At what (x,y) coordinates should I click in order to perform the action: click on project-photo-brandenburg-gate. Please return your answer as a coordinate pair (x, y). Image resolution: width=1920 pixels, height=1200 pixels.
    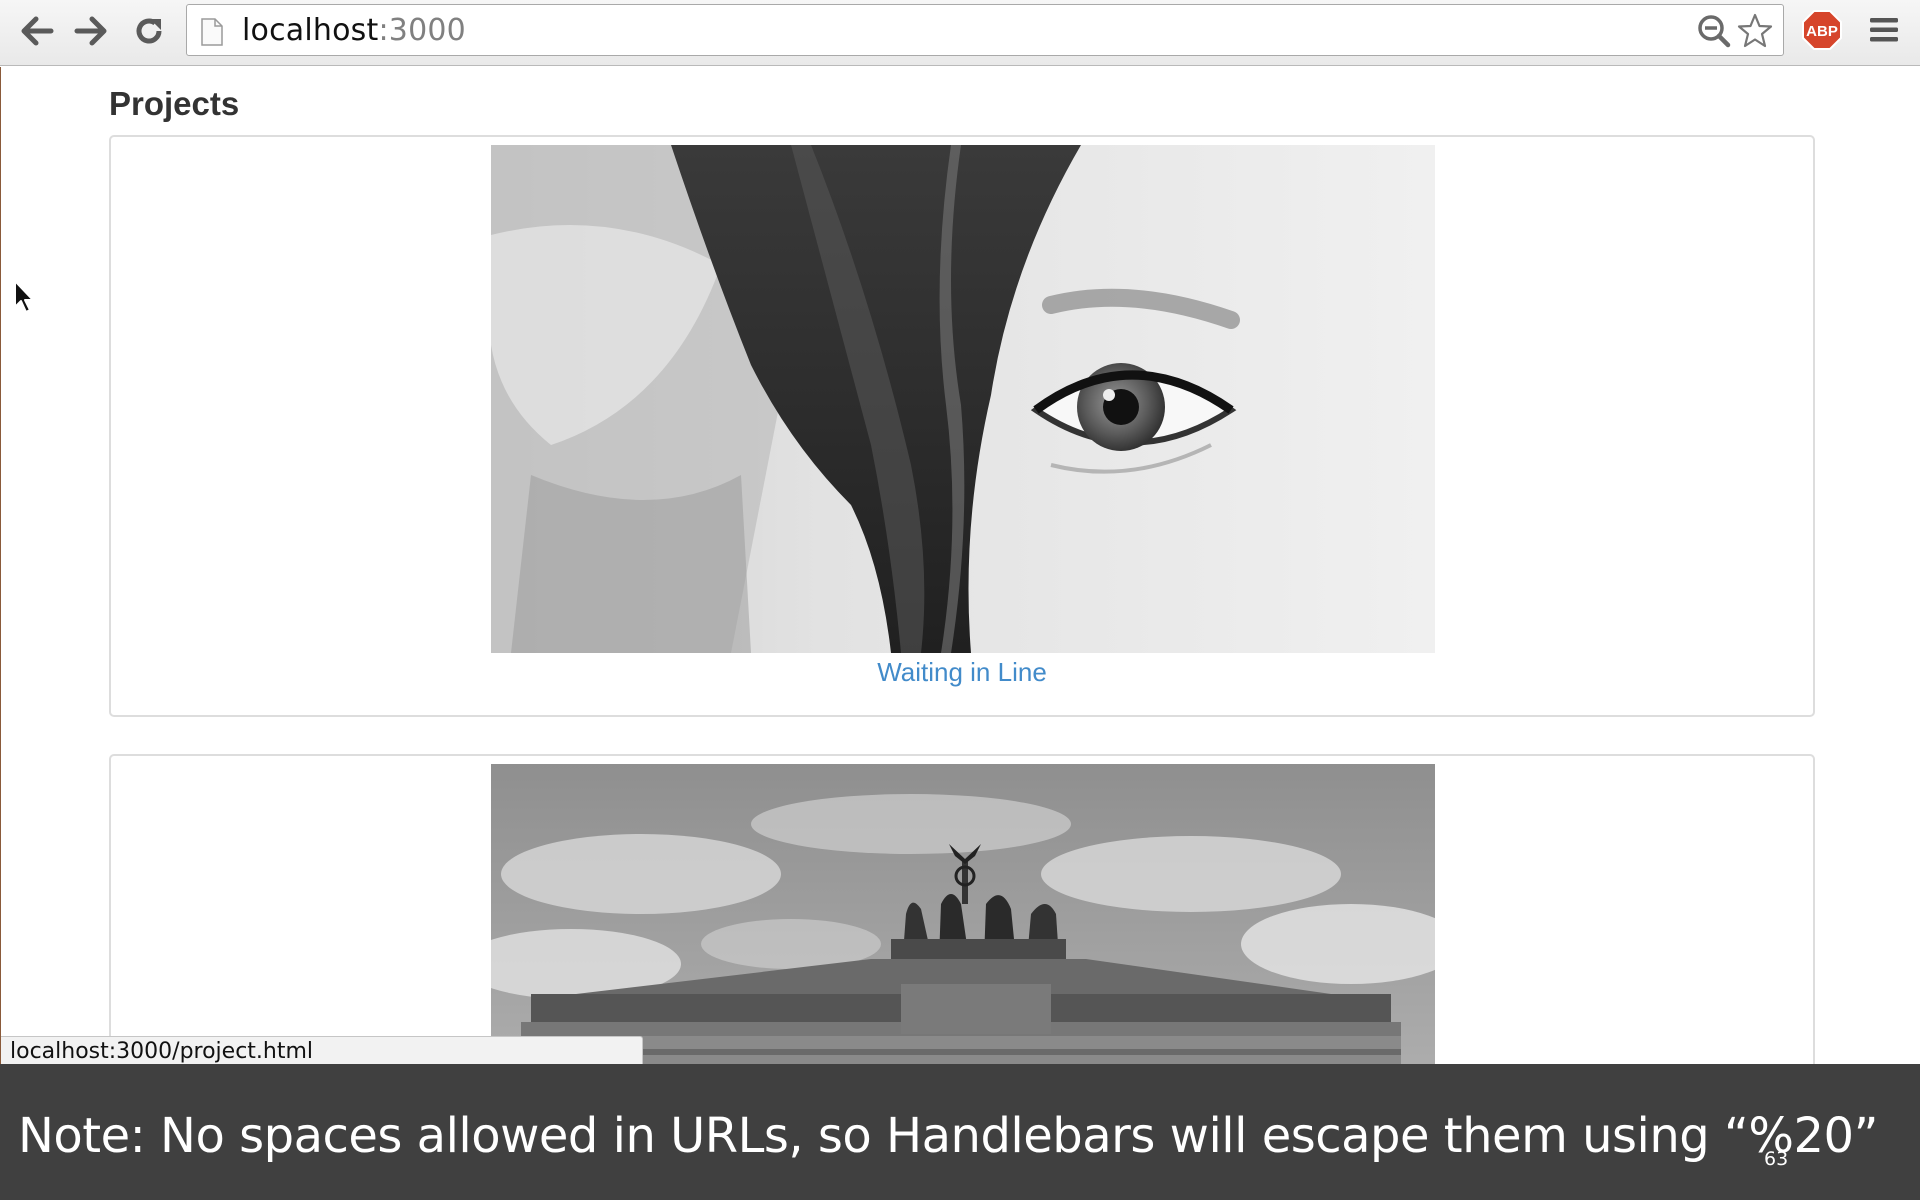
    Looking at the image, I should click on (963, 914).